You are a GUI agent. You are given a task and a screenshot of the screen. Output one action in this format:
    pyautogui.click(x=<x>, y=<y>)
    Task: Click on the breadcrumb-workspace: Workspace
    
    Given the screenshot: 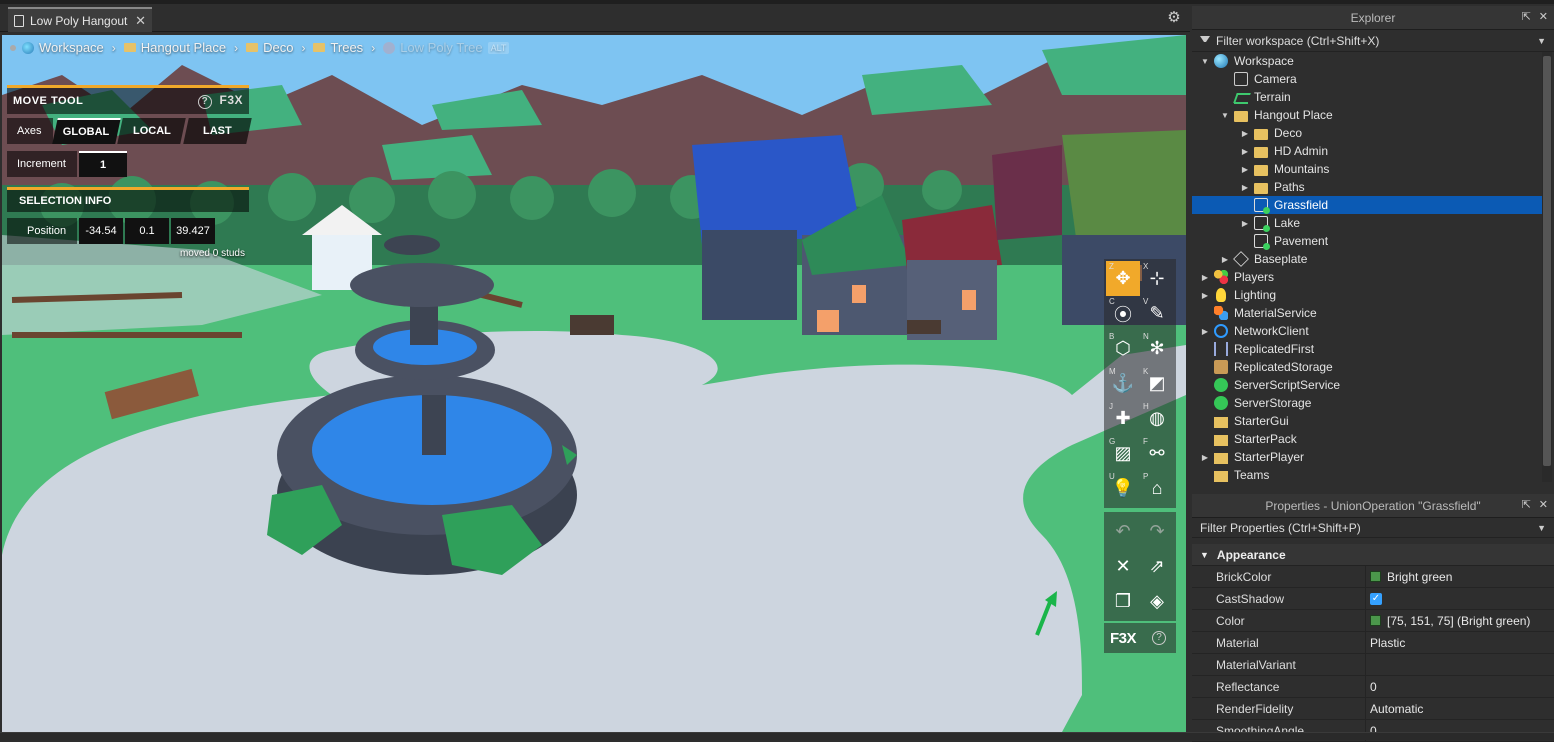 What is the action you would take?
    pyautogui.click(x=63, y=47)
    